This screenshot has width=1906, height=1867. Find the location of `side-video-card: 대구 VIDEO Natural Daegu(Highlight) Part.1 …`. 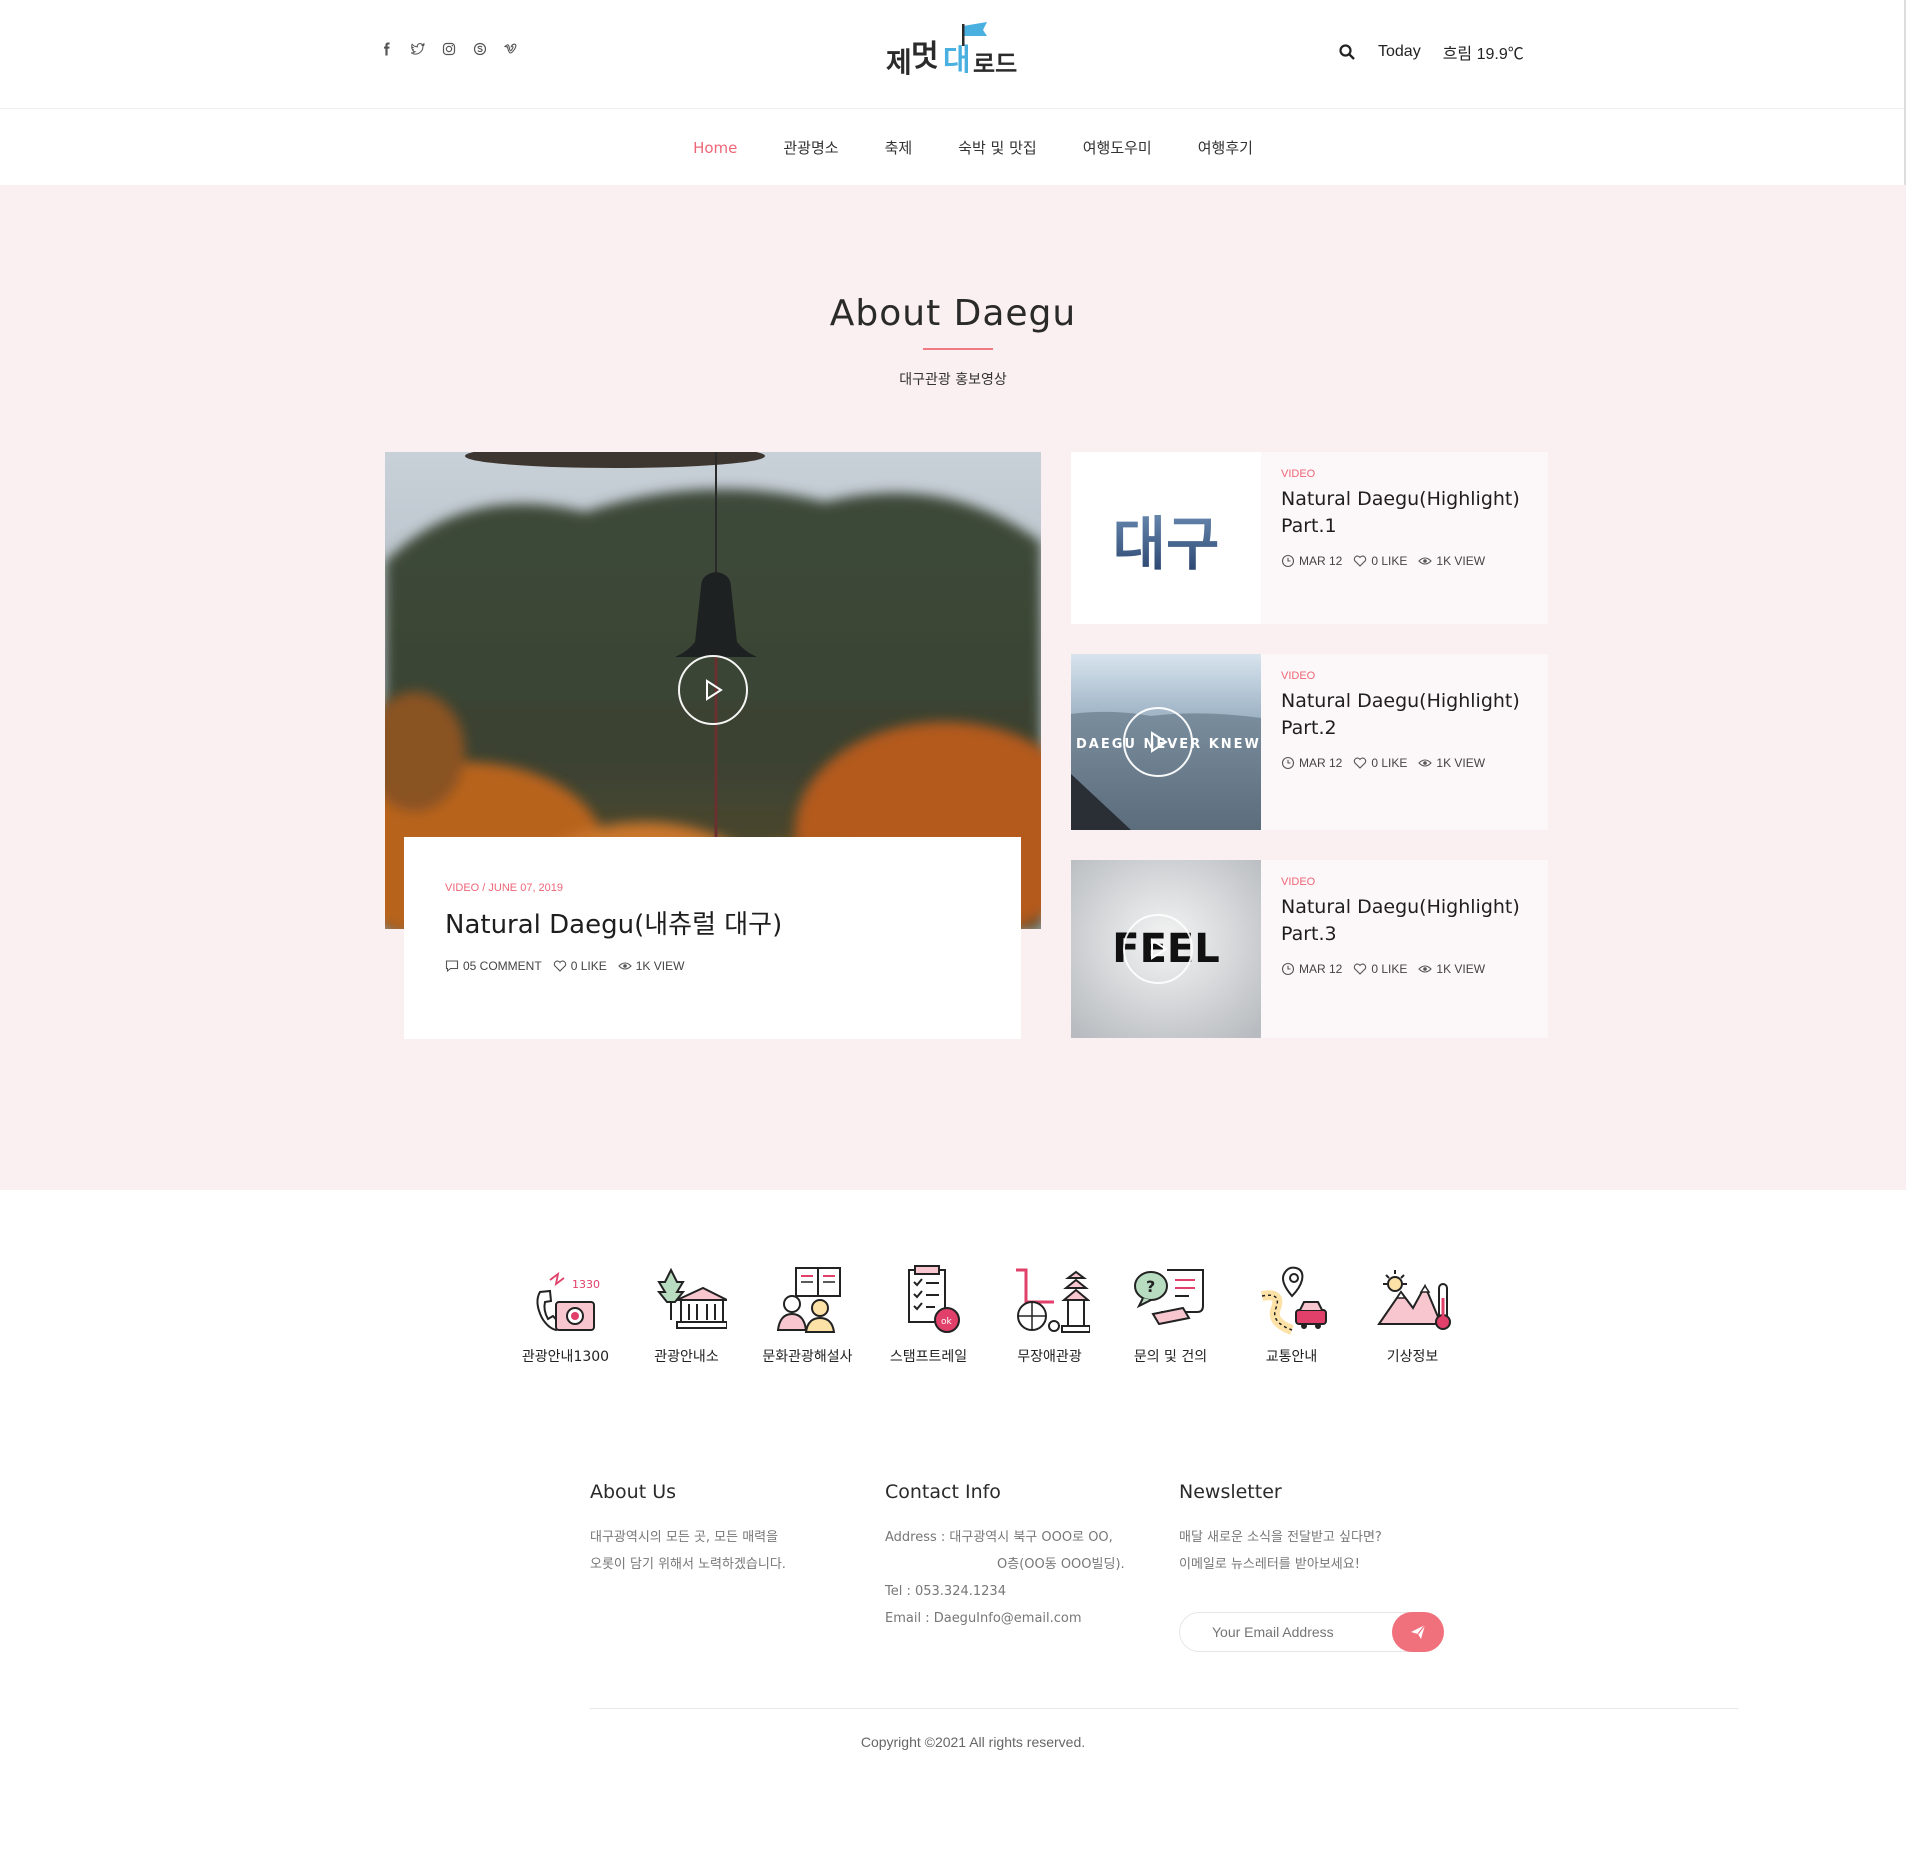

side-video-card: 대구 VIDEO Natural Daegu(Highlight) Part.1 … is located at coordinates (1309, 538).